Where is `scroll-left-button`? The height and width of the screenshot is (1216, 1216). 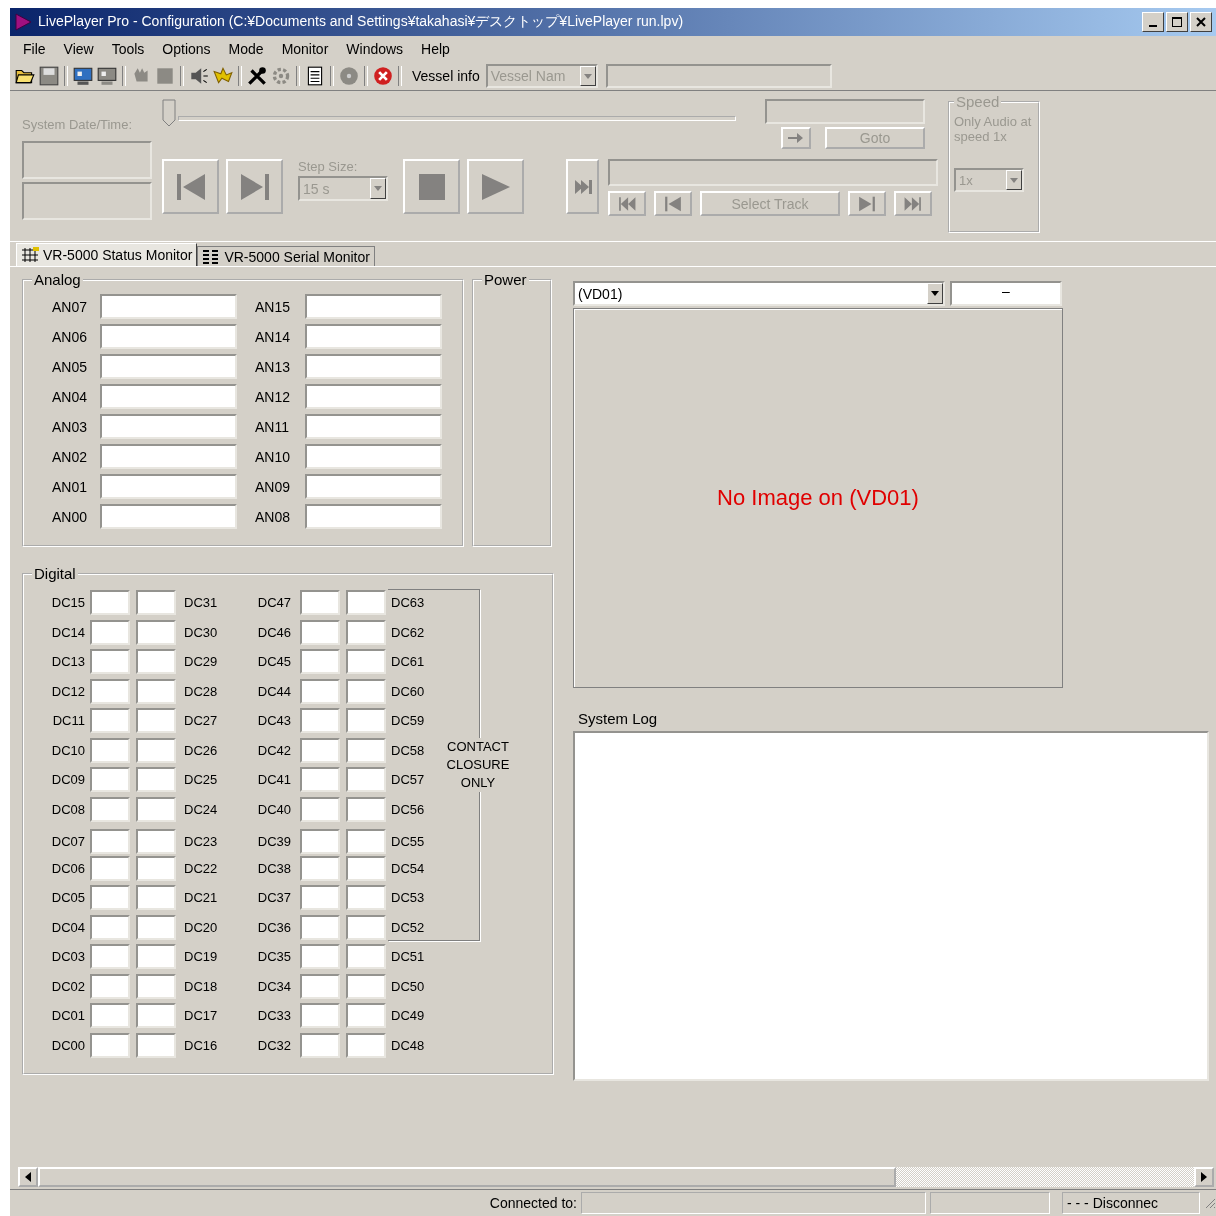 scroll-left-button is located at coordinates (28, 1177).